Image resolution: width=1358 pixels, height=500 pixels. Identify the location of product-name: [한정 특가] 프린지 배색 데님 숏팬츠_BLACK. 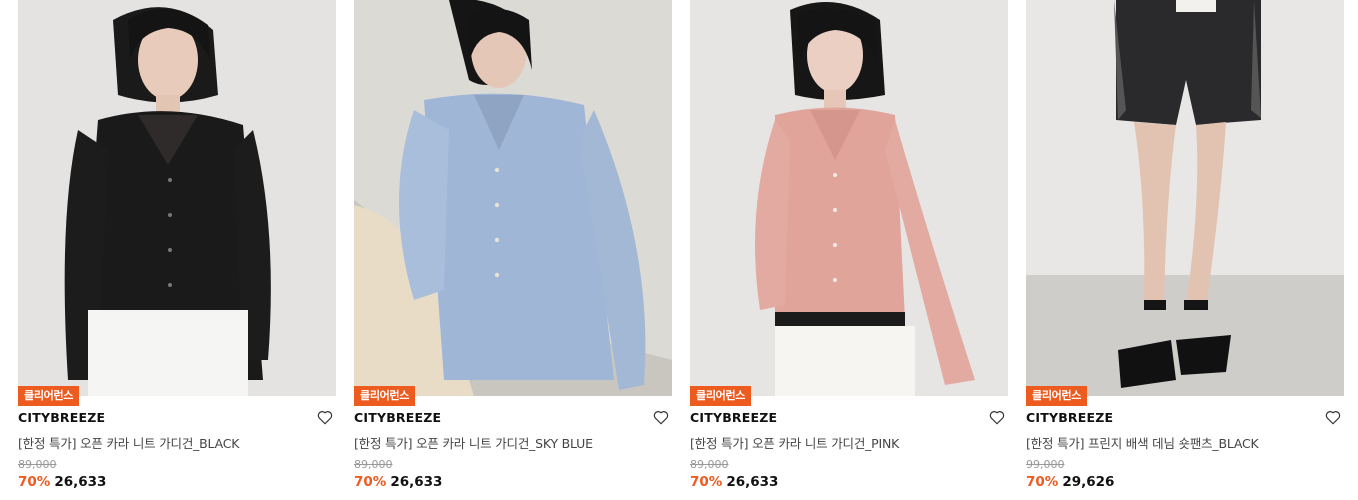
(1142, 442).